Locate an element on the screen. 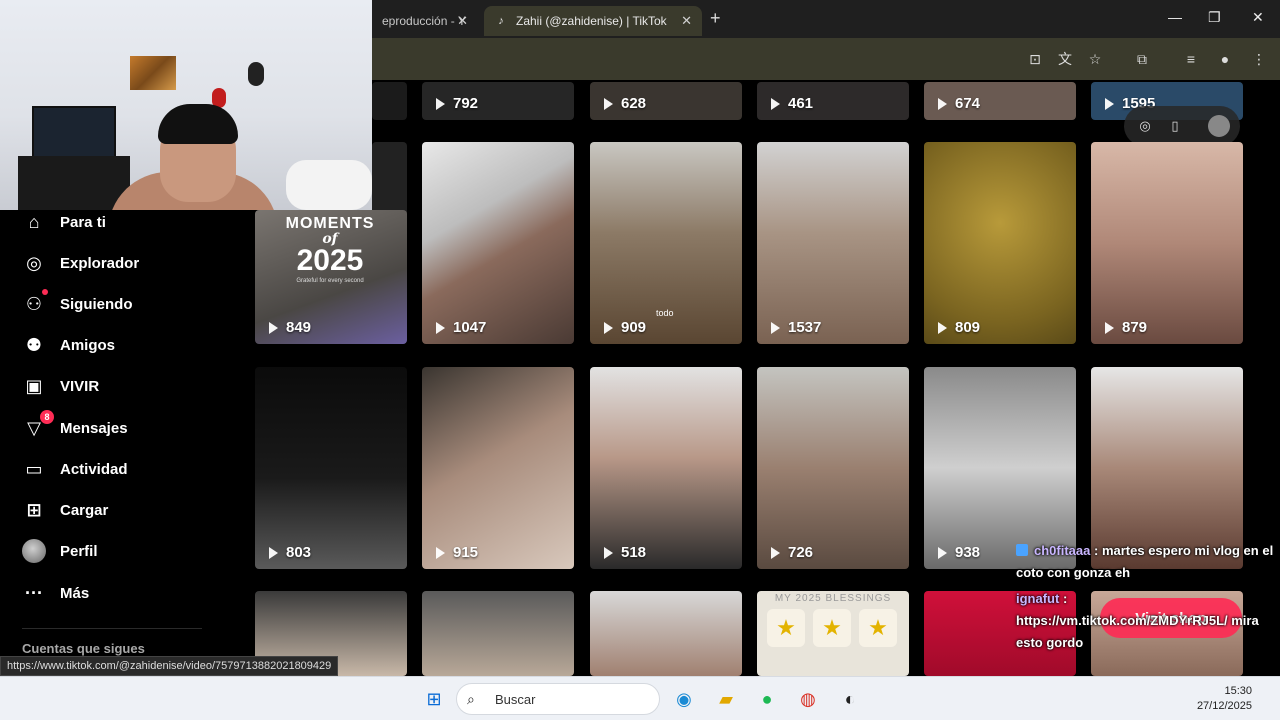 The image size is (1280, 720). search-icon: ⌕ is located at coordinates (471, 698).